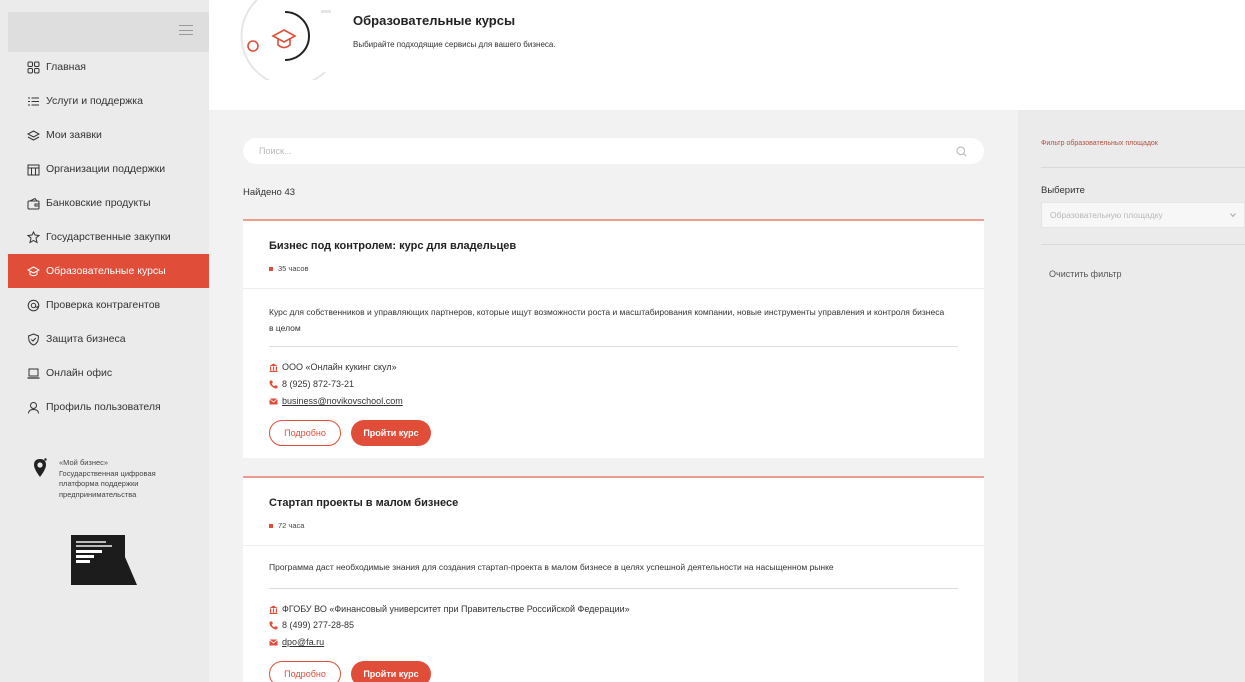  I want to click on shield-icon, so click(33, 339).